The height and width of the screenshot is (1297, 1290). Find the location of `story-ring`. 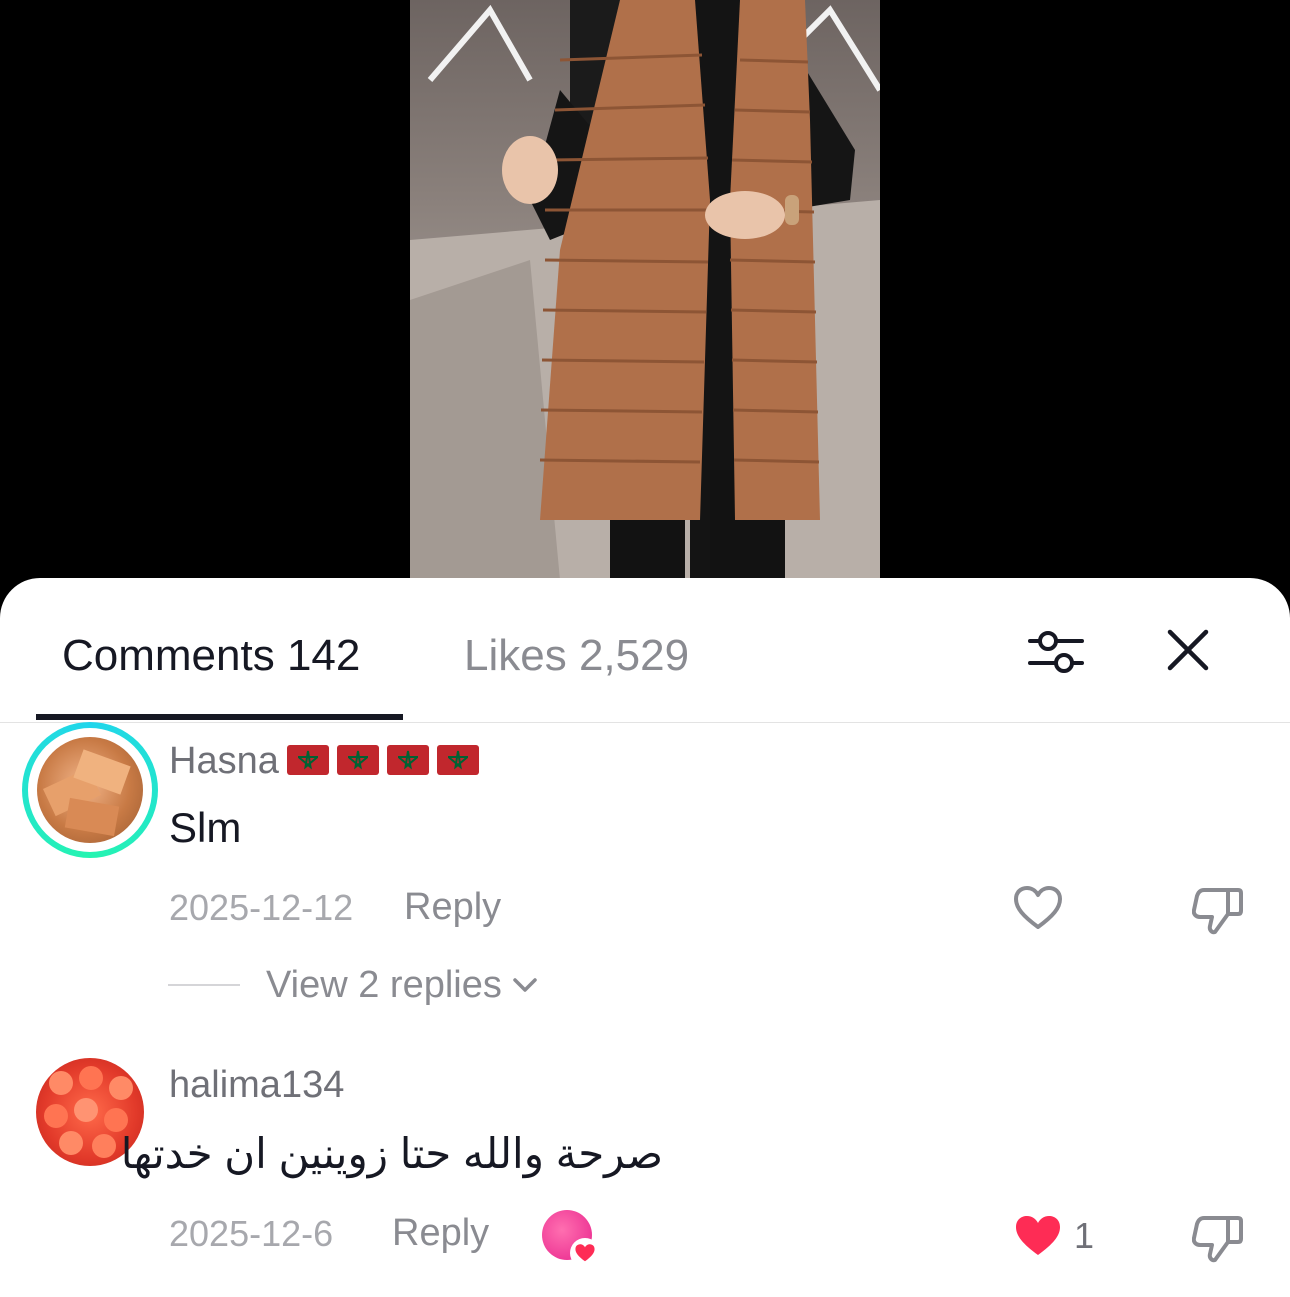

story-ring is located at coordinates (90, 790).